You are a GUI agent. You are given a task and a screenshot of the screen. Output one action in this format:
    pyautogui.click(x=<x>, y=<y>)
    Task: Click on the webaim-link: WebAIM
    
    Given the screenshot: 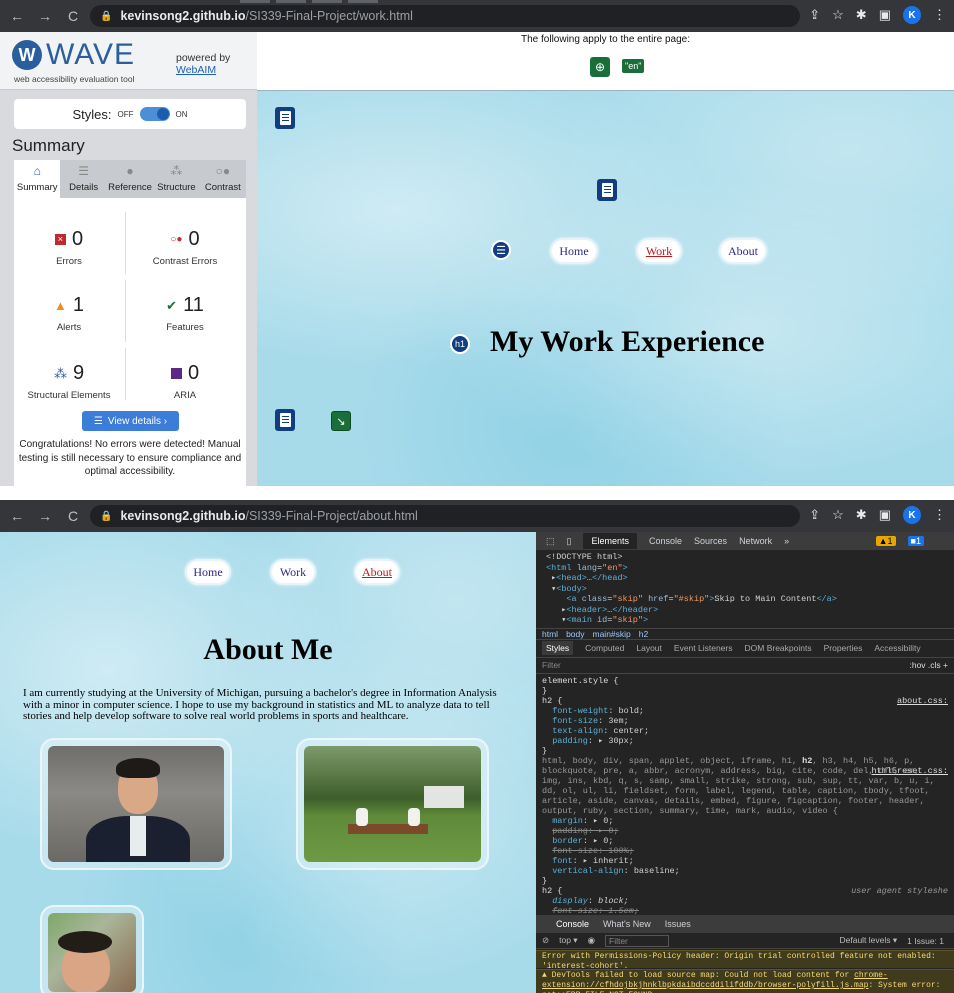 What is the action you would take?
    pyautogui.click(x=203, y=70)
    